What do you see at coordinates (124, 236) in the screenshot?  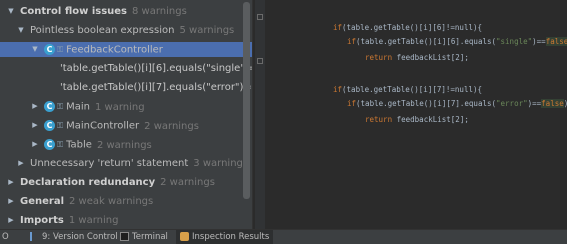 I see `terminal-icon` at bounding box center [124, 236].